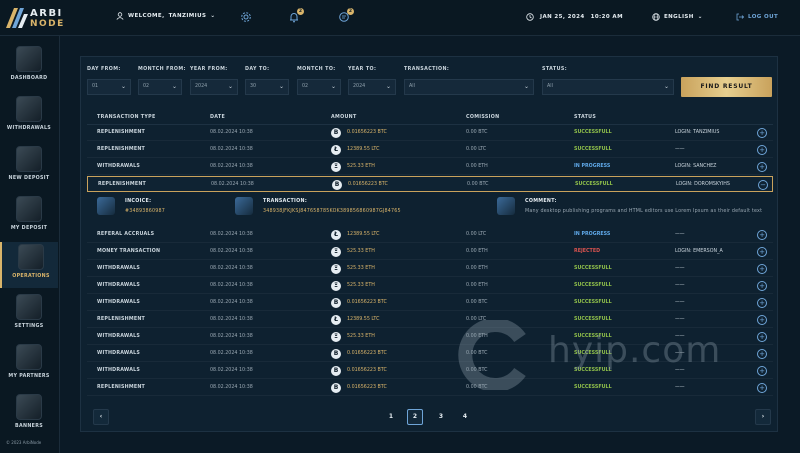 This screenshot has width=800, height=453. I want to click on sidebar-item-banners: BANNERS, so click(29, 415).